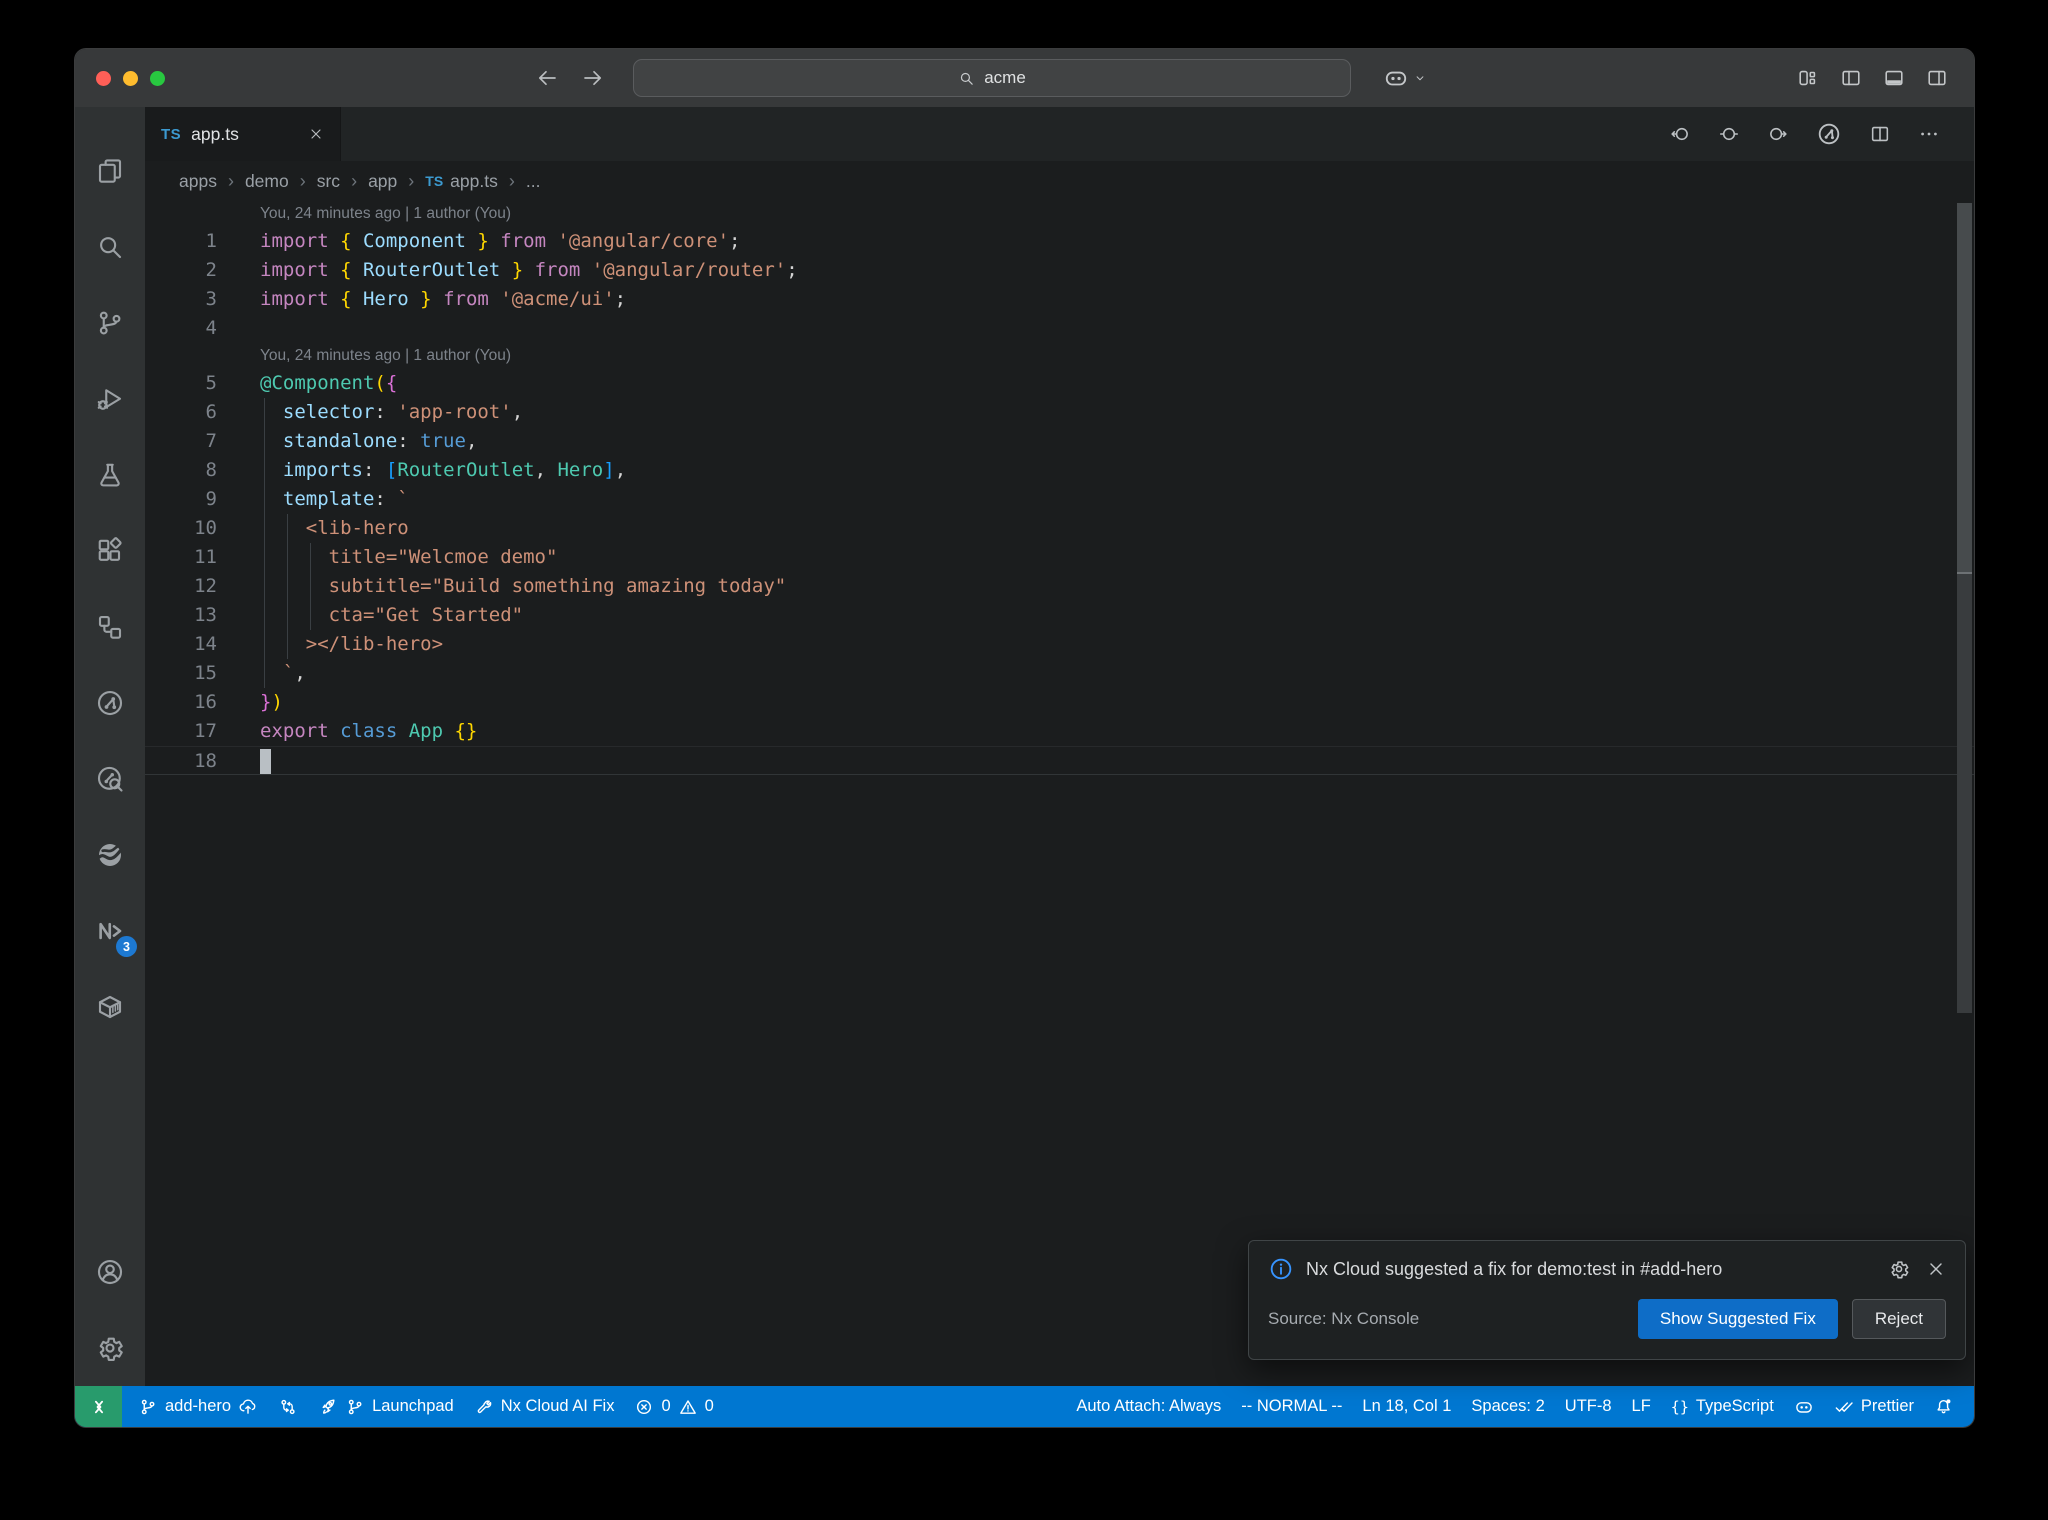 The height and width of the screenshot is (1520, 2048). What do you see at coordinates (205, 528) in the screenshot?
I see `line-number: 10` at bounding box center [205, 528].